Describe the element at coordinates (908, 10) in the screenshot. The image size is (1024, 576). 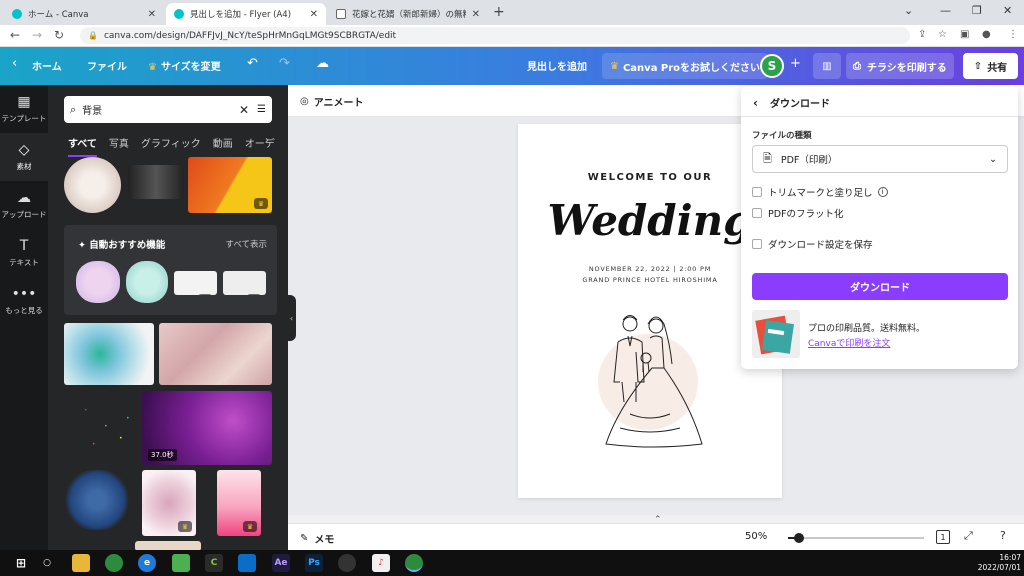
I see `chevron-down-icon: ⌄` at that location.